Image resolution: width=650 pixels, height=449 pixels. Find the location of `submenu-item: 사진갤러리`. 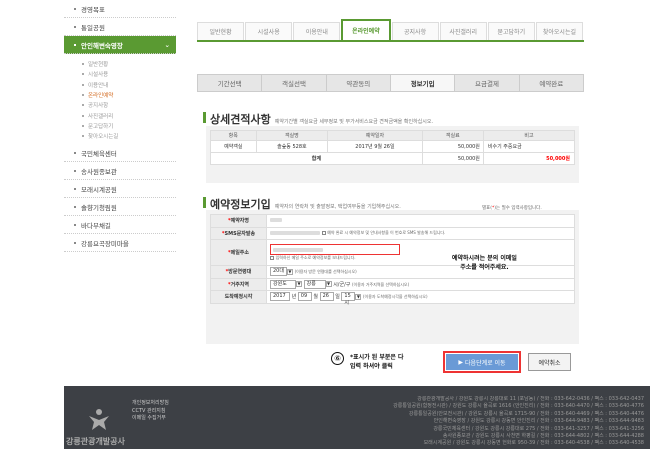

submenu-item: 사진갤러리 is located at coordinates (129, 115).